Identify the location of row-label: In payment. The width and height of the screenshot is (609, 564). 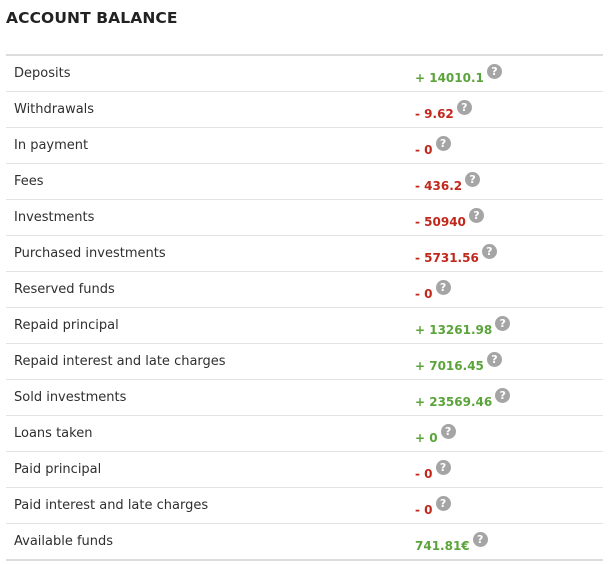
(51, 145).